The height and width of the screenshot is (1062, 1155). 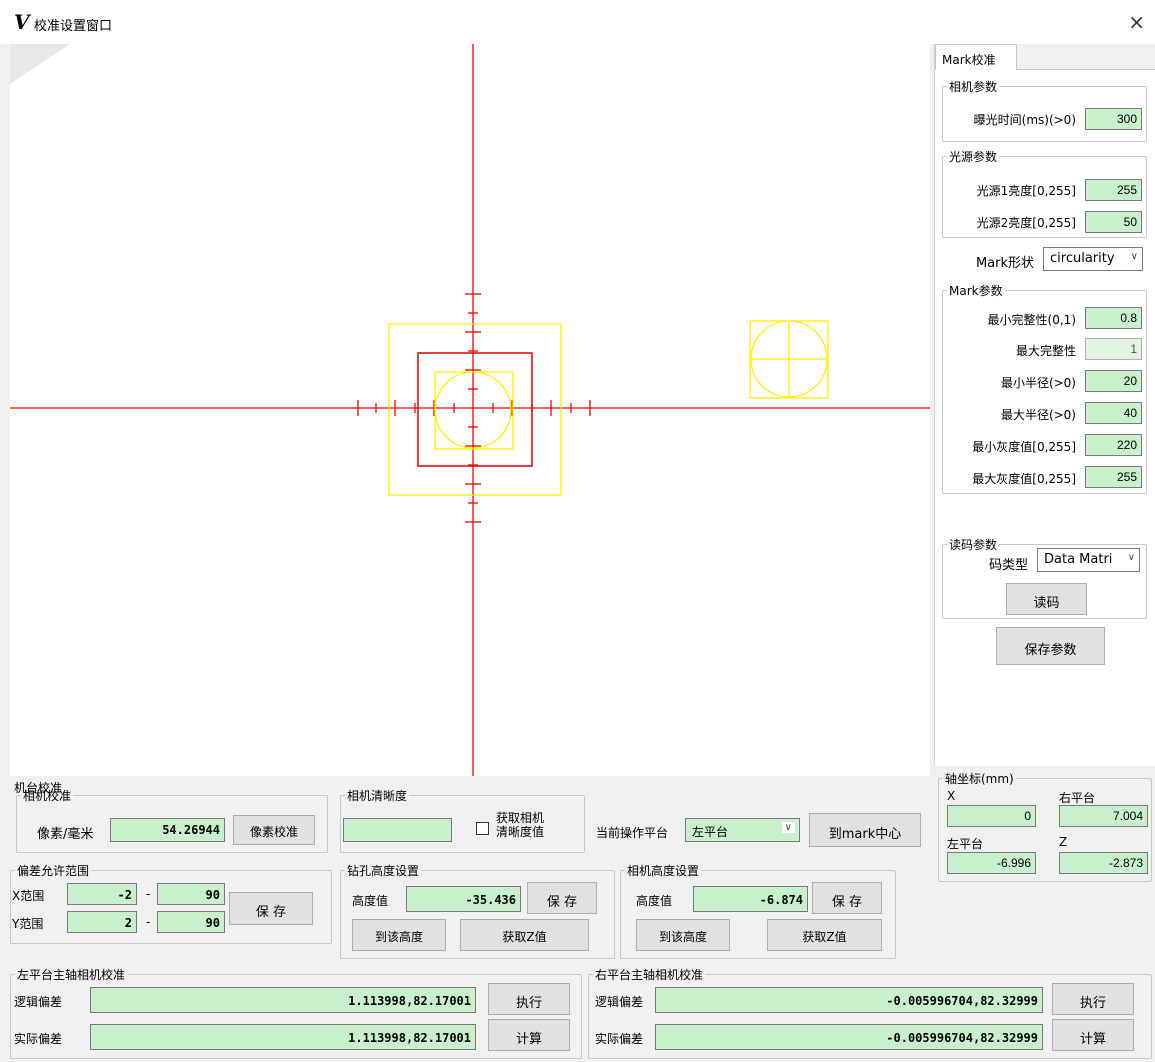 What do you see at coordinates (1113, 477) in the screenshot?
I see `max-gray-input: 255` at bounding box center [1113, 477].